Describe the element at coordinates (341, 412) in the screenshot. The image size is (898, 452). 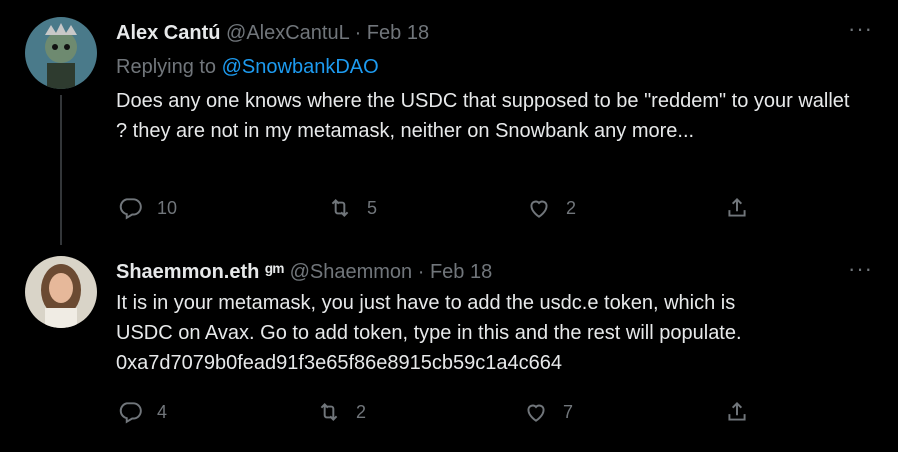
I see `retweet-button: 2` at that location.